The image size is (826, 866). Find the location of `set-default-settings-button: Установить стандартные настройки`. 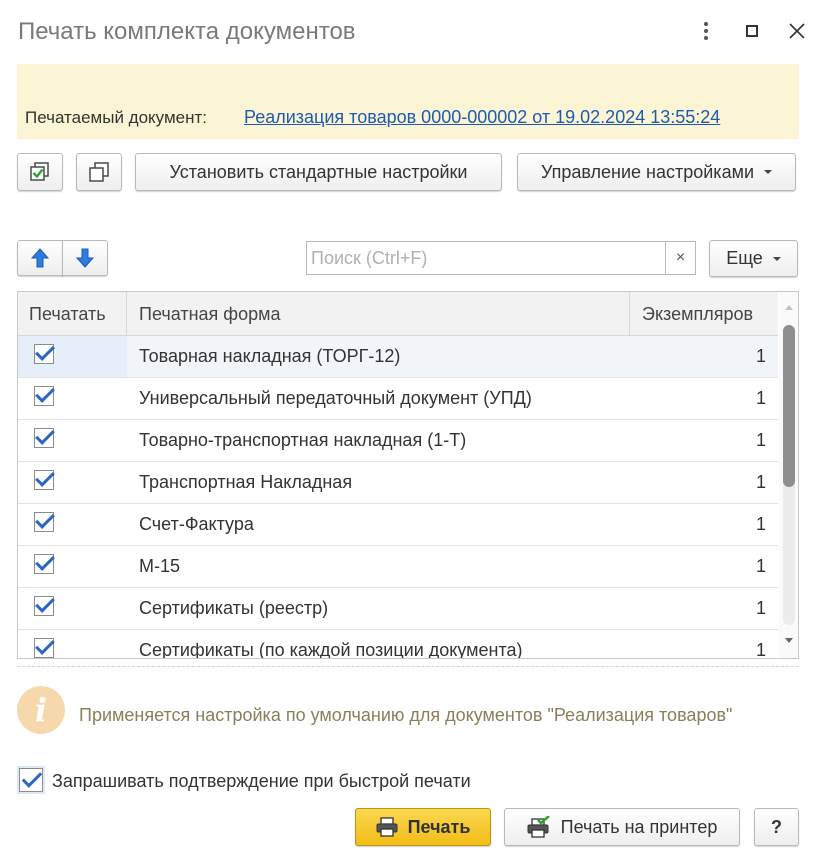

set-default-settings-button: Установить стандартные настройки is located at coordinates (318, 172).